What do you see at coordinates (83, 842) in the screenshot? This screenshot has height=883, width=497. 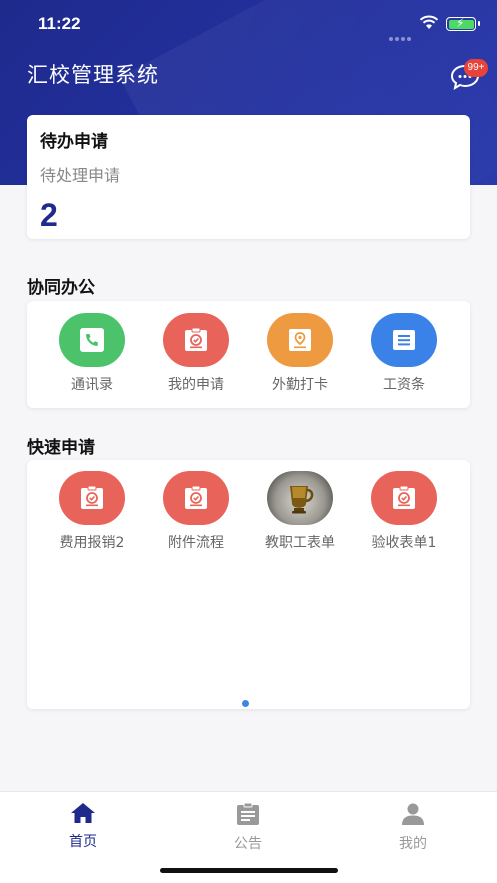 I see `tab-label: 首页` at bounding box center [83, 842].